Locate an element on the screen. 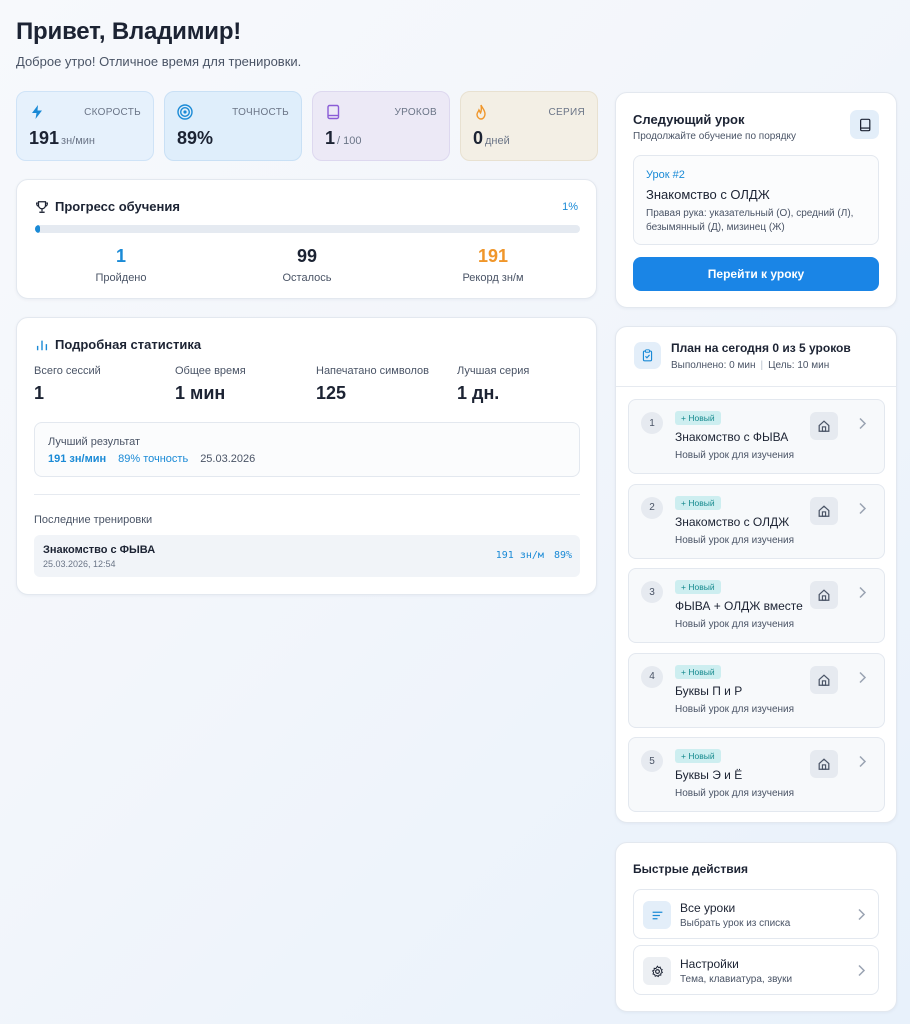  best-result-label: Лучший результат is located at coordinates (94, 442).